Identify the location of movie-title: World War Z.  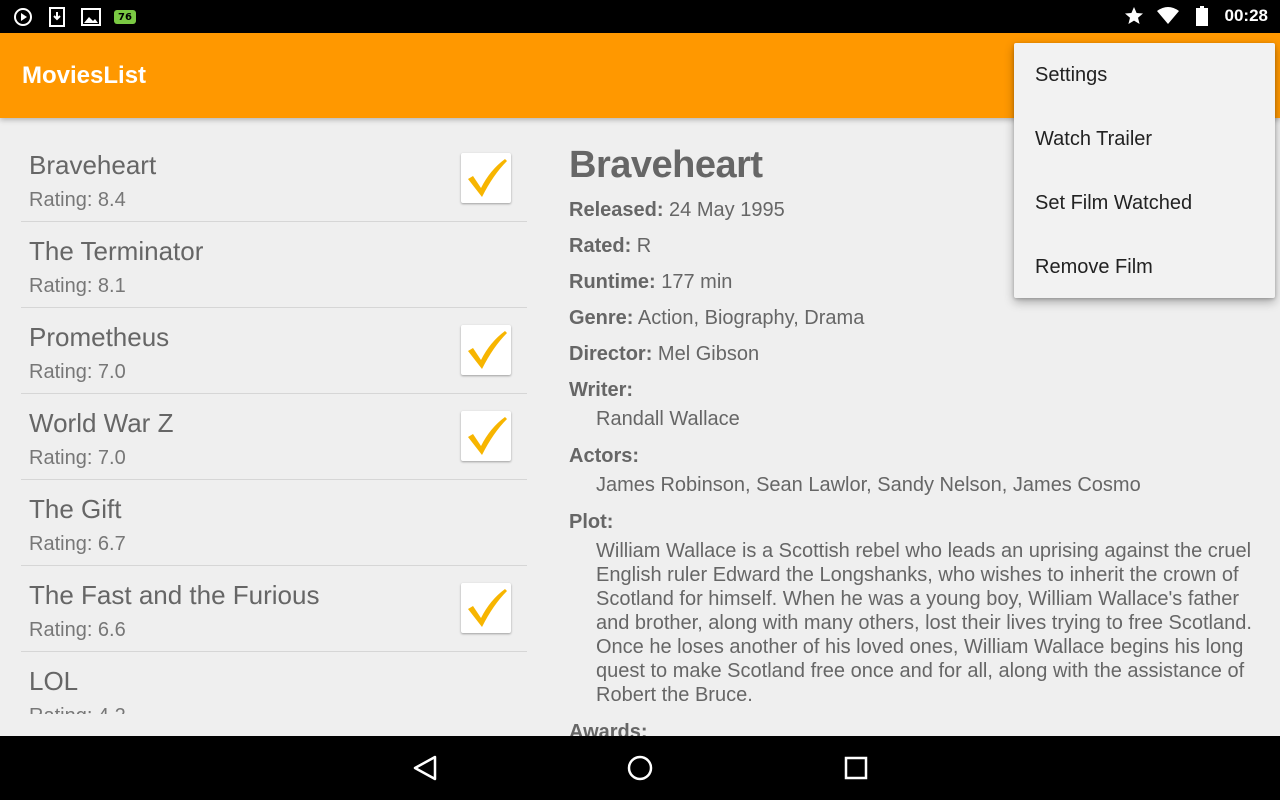
(101, 423).